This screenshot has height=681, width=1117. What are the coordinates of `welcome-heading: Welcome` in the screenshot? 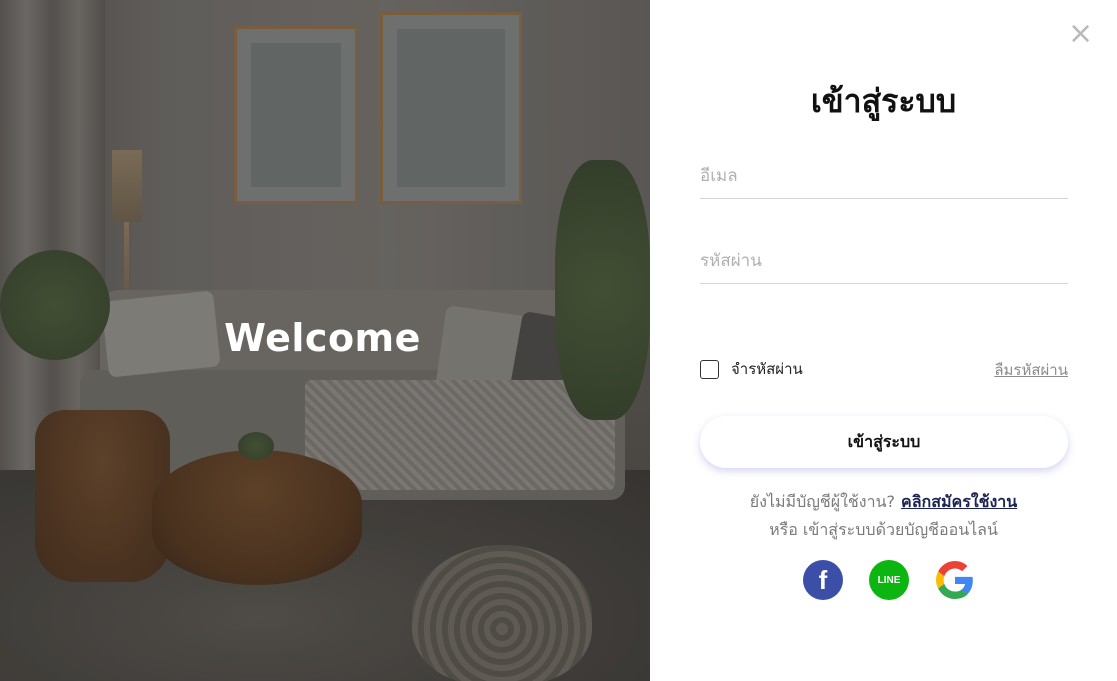 It's located at (322, 338).